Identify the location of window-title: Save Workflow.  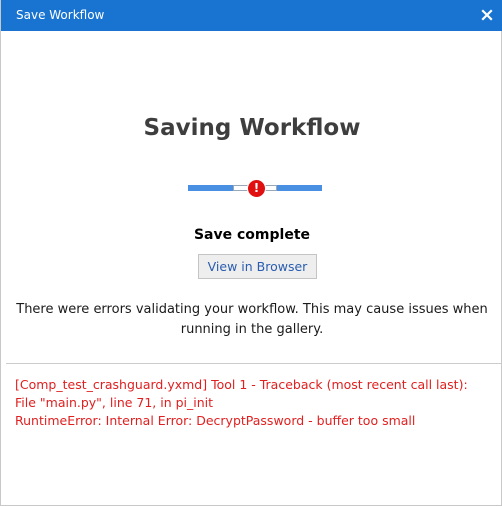
(60, 15).